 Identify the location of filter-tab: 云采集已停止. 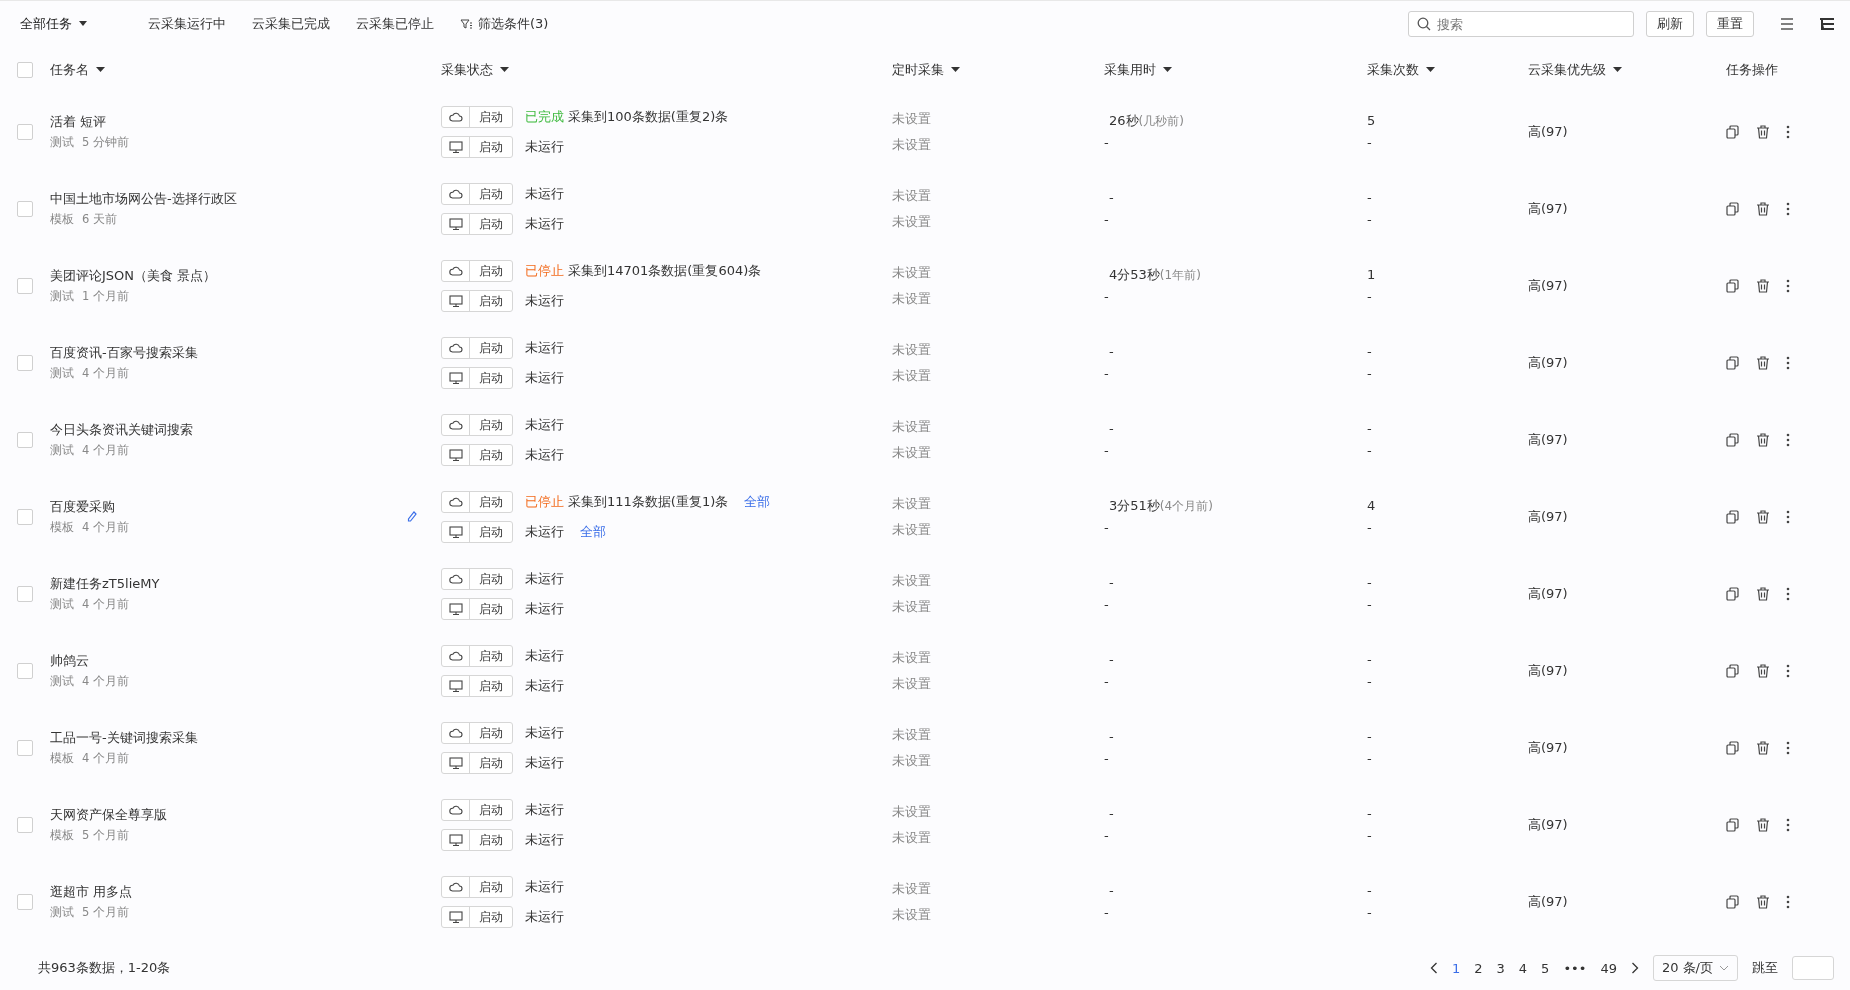
(395, 24).